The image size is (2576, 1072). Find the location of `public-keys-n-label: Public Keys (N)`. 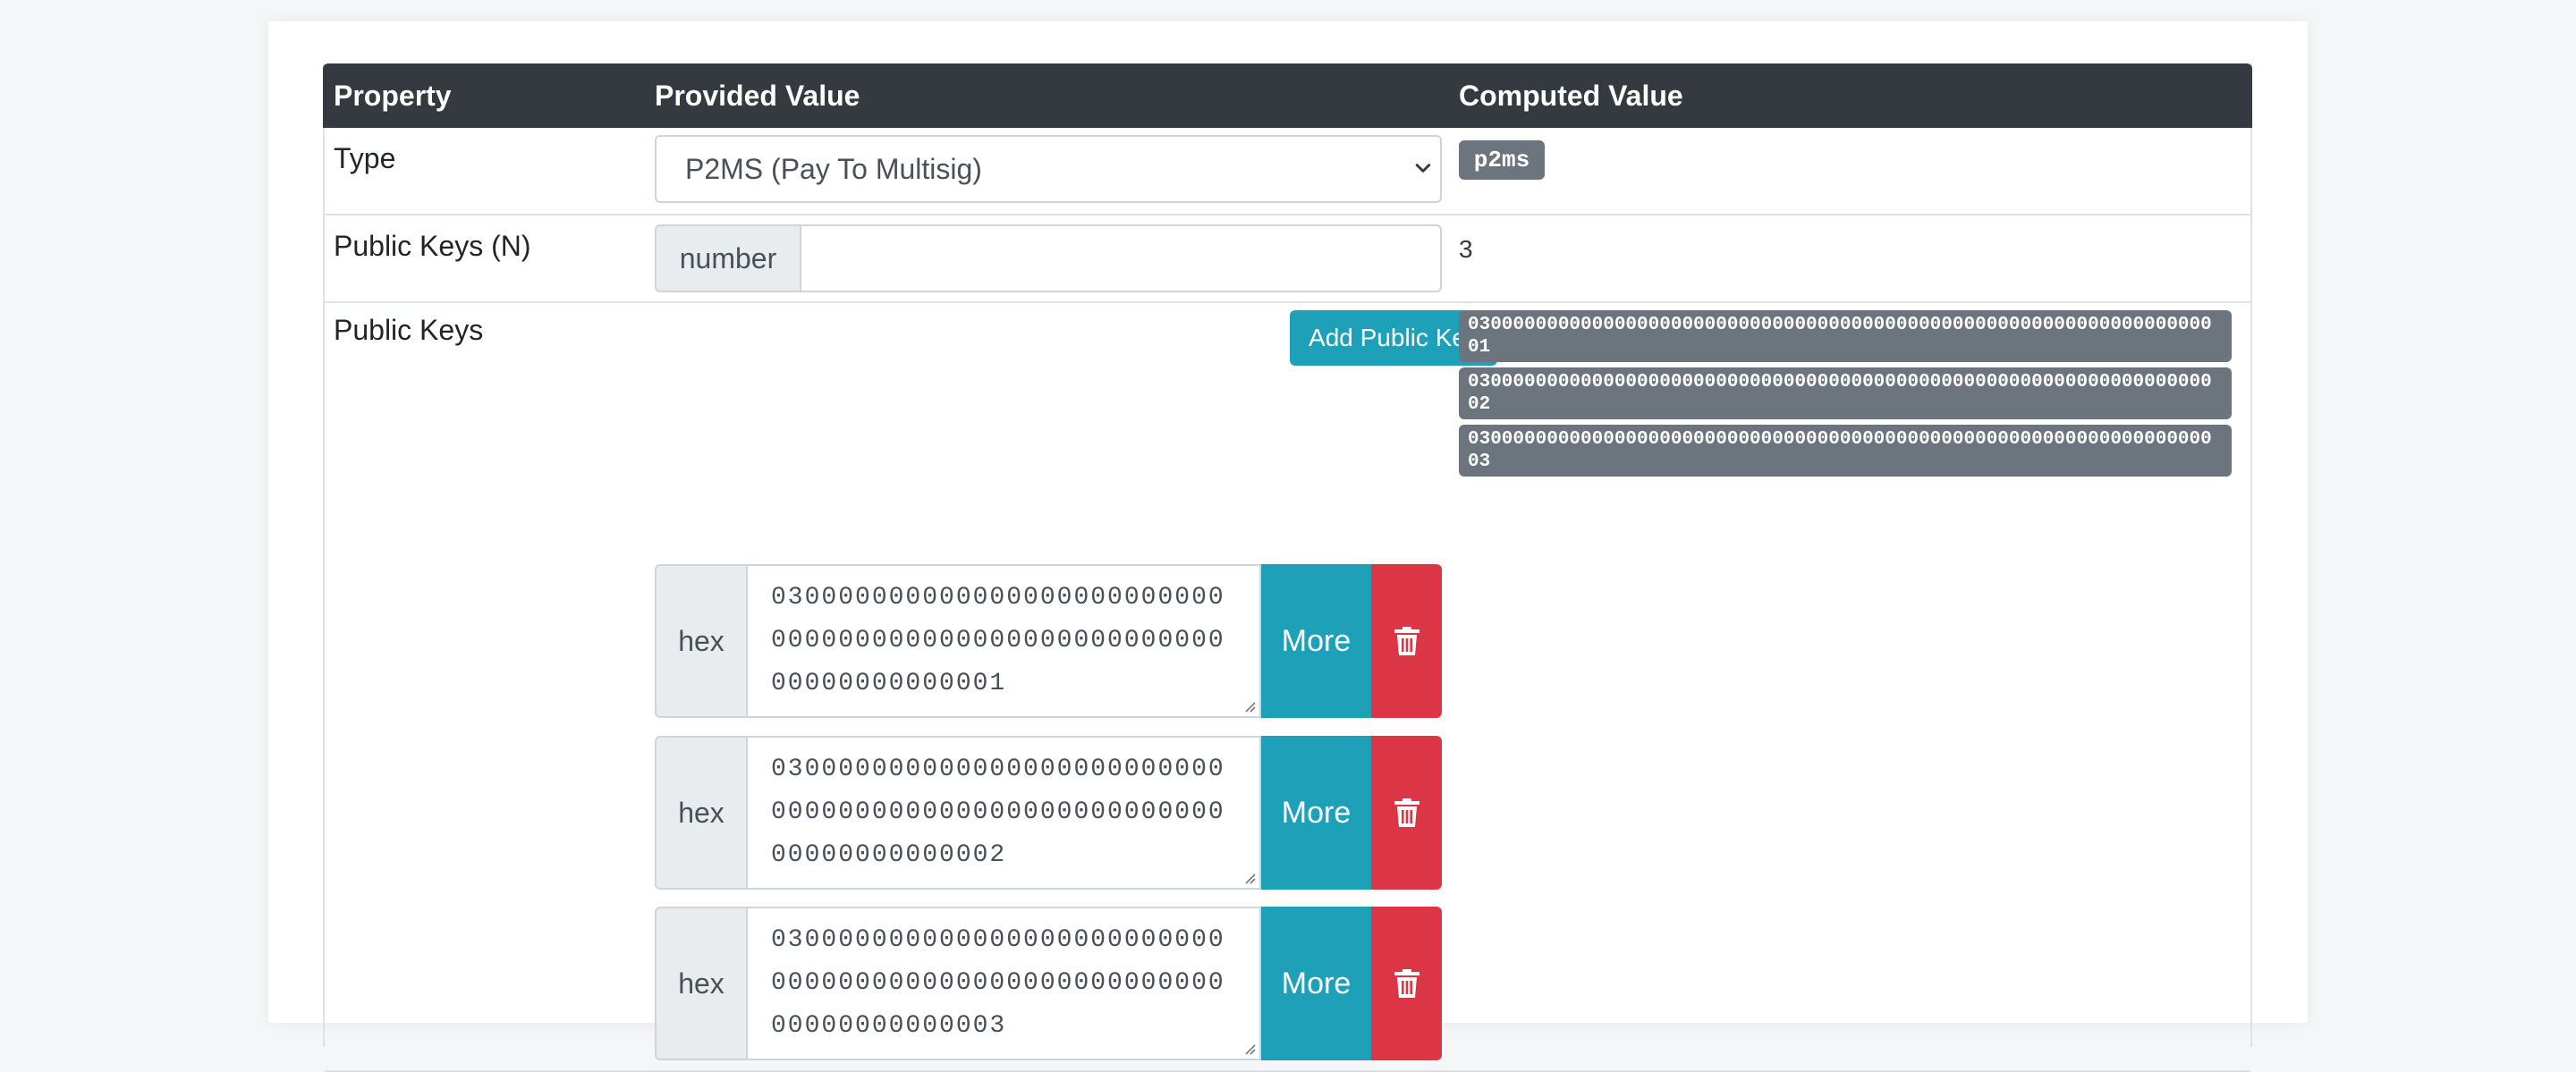

public-keys-n-label: Public Keys (N) is located at coordinates (432, 246).